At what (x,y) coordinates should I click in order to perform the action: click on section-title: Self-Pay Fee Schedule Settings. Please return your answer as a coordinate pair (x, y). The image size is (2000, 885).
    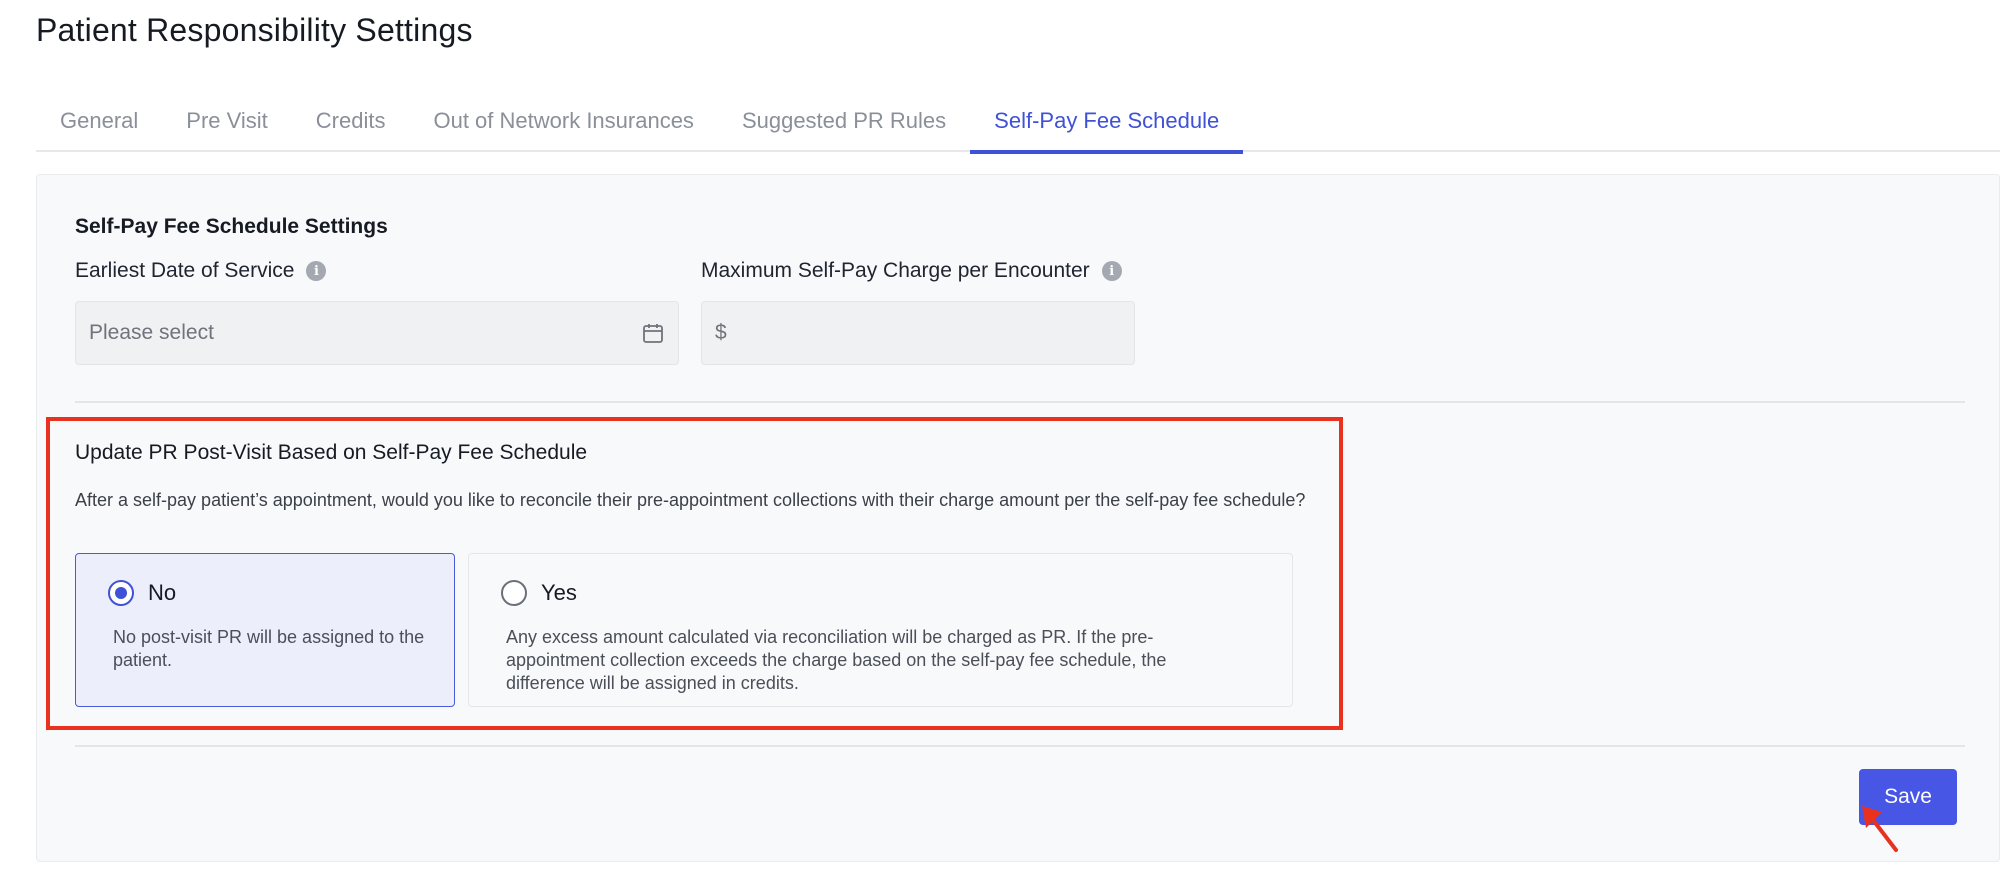
    Looking at the image, I should click on (231, 226).